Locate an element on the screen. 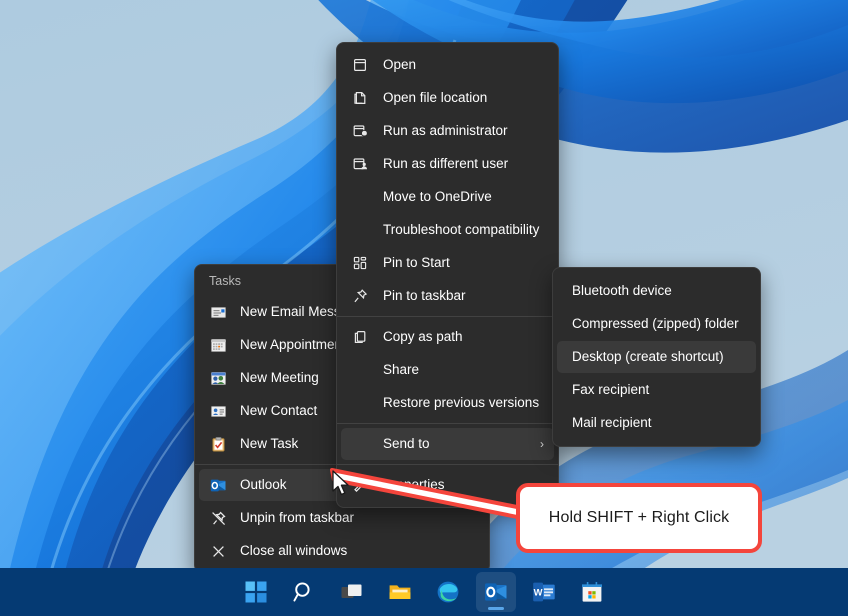  context-item-restore-previous-versions: Restore previous versions is located at coordinates (447, 403).